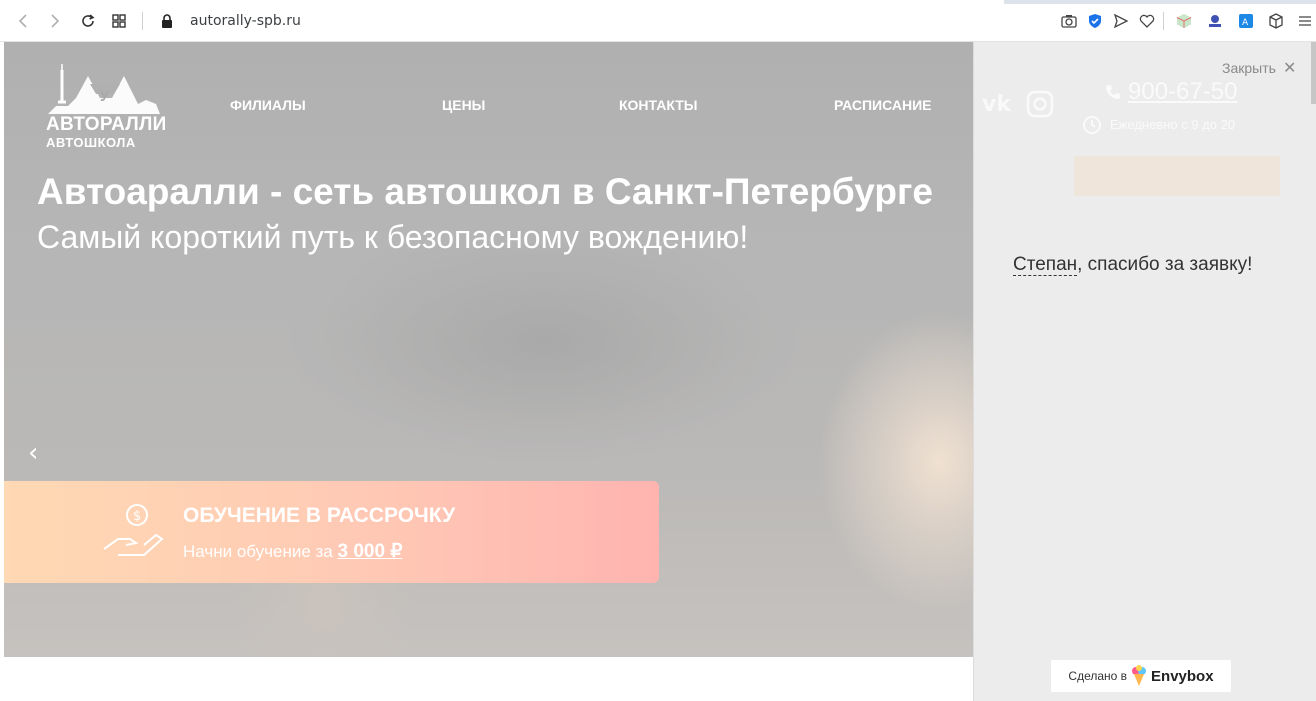 The image size is (1316, 701). What do you see at coordinates (245, 21) in the screenshot?
I see `address-bar-url: autorally-spb.ru` at bounding box center [245, 21].